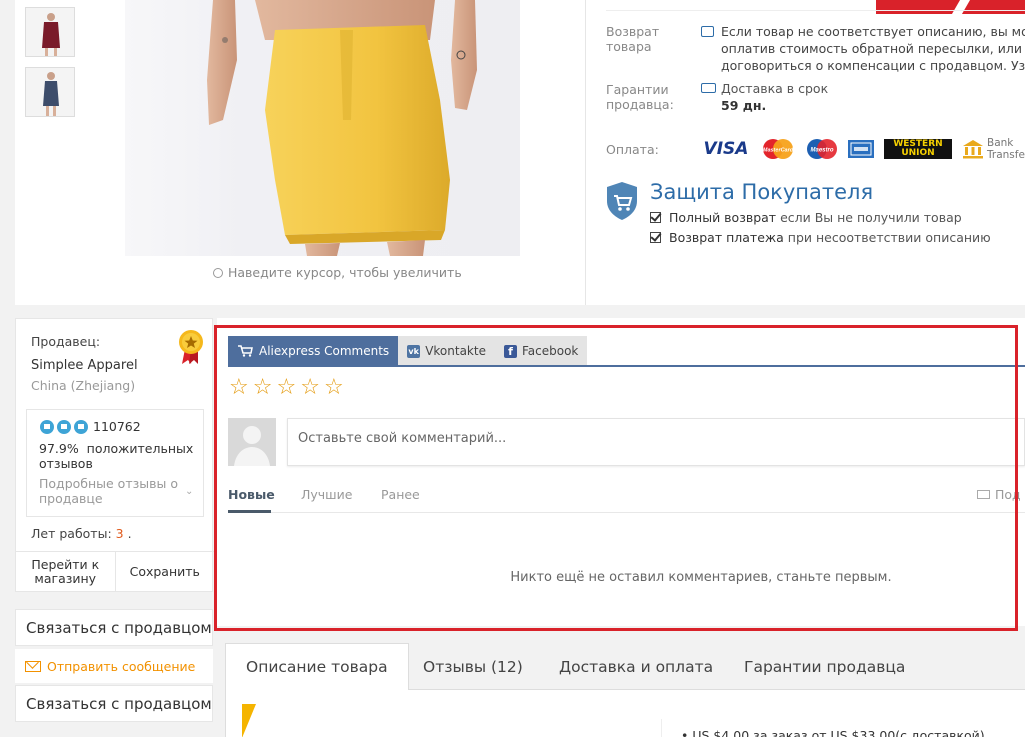 This screenshot has height=737, width=1025. I want to click on truck-icon, so click(708, 88).